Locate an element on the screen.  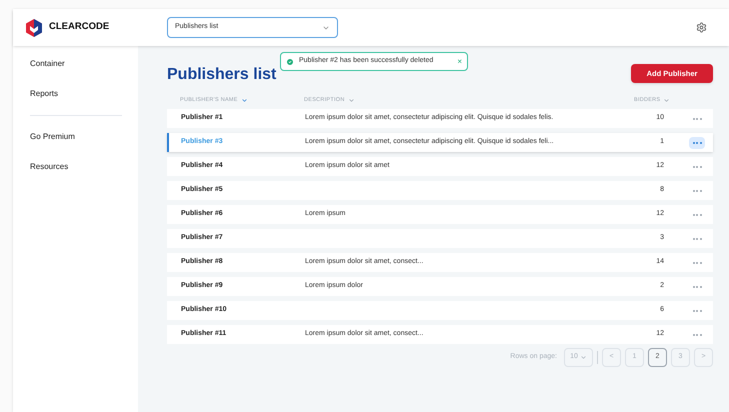
settings-icon is located at coordinates (701, 27).